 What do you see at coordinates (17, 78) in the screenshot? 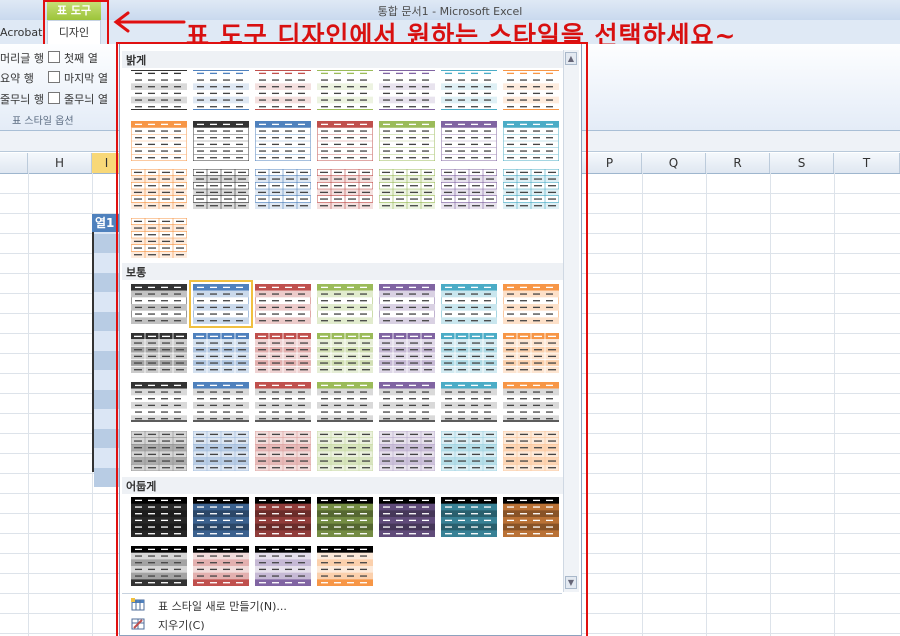
I see `option-total-row: 요약 행` at bounding box center [17, 78].